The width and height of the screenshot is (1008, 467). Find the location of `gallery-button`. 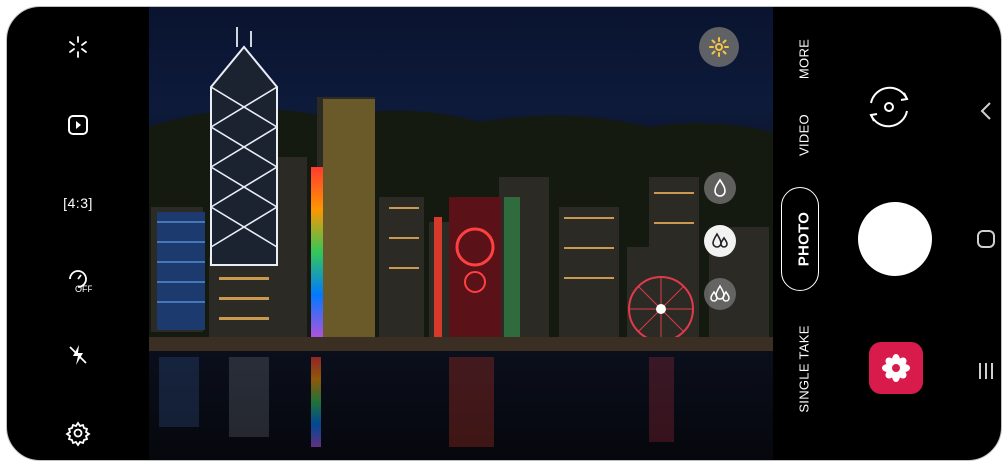

gallery-button is located at coordinates (896, 368).